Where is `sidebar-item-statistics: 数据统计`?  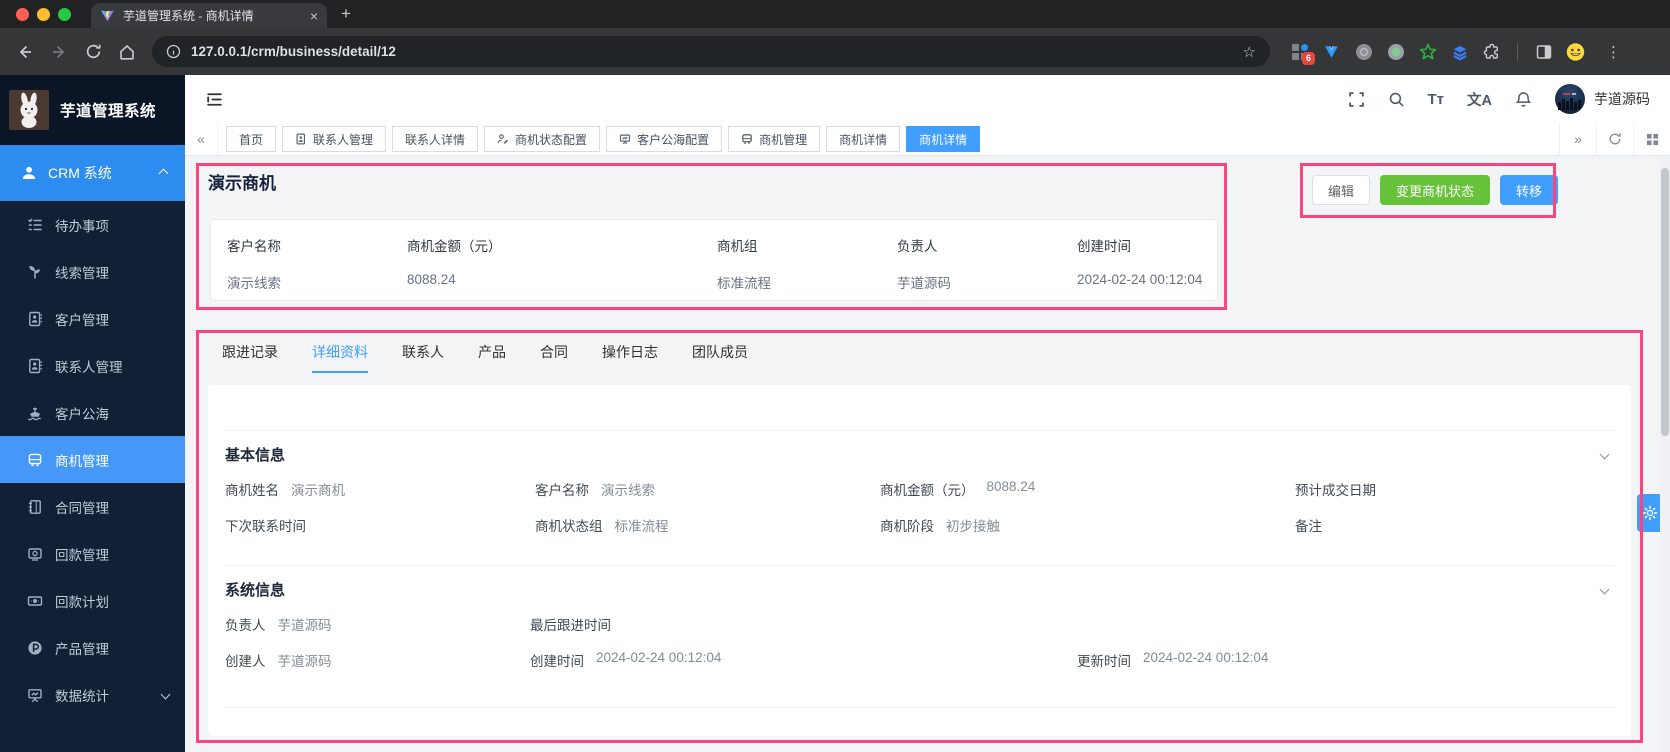 sidebar-item-statistics: 数据统计 is located at coordinates (92, 694).